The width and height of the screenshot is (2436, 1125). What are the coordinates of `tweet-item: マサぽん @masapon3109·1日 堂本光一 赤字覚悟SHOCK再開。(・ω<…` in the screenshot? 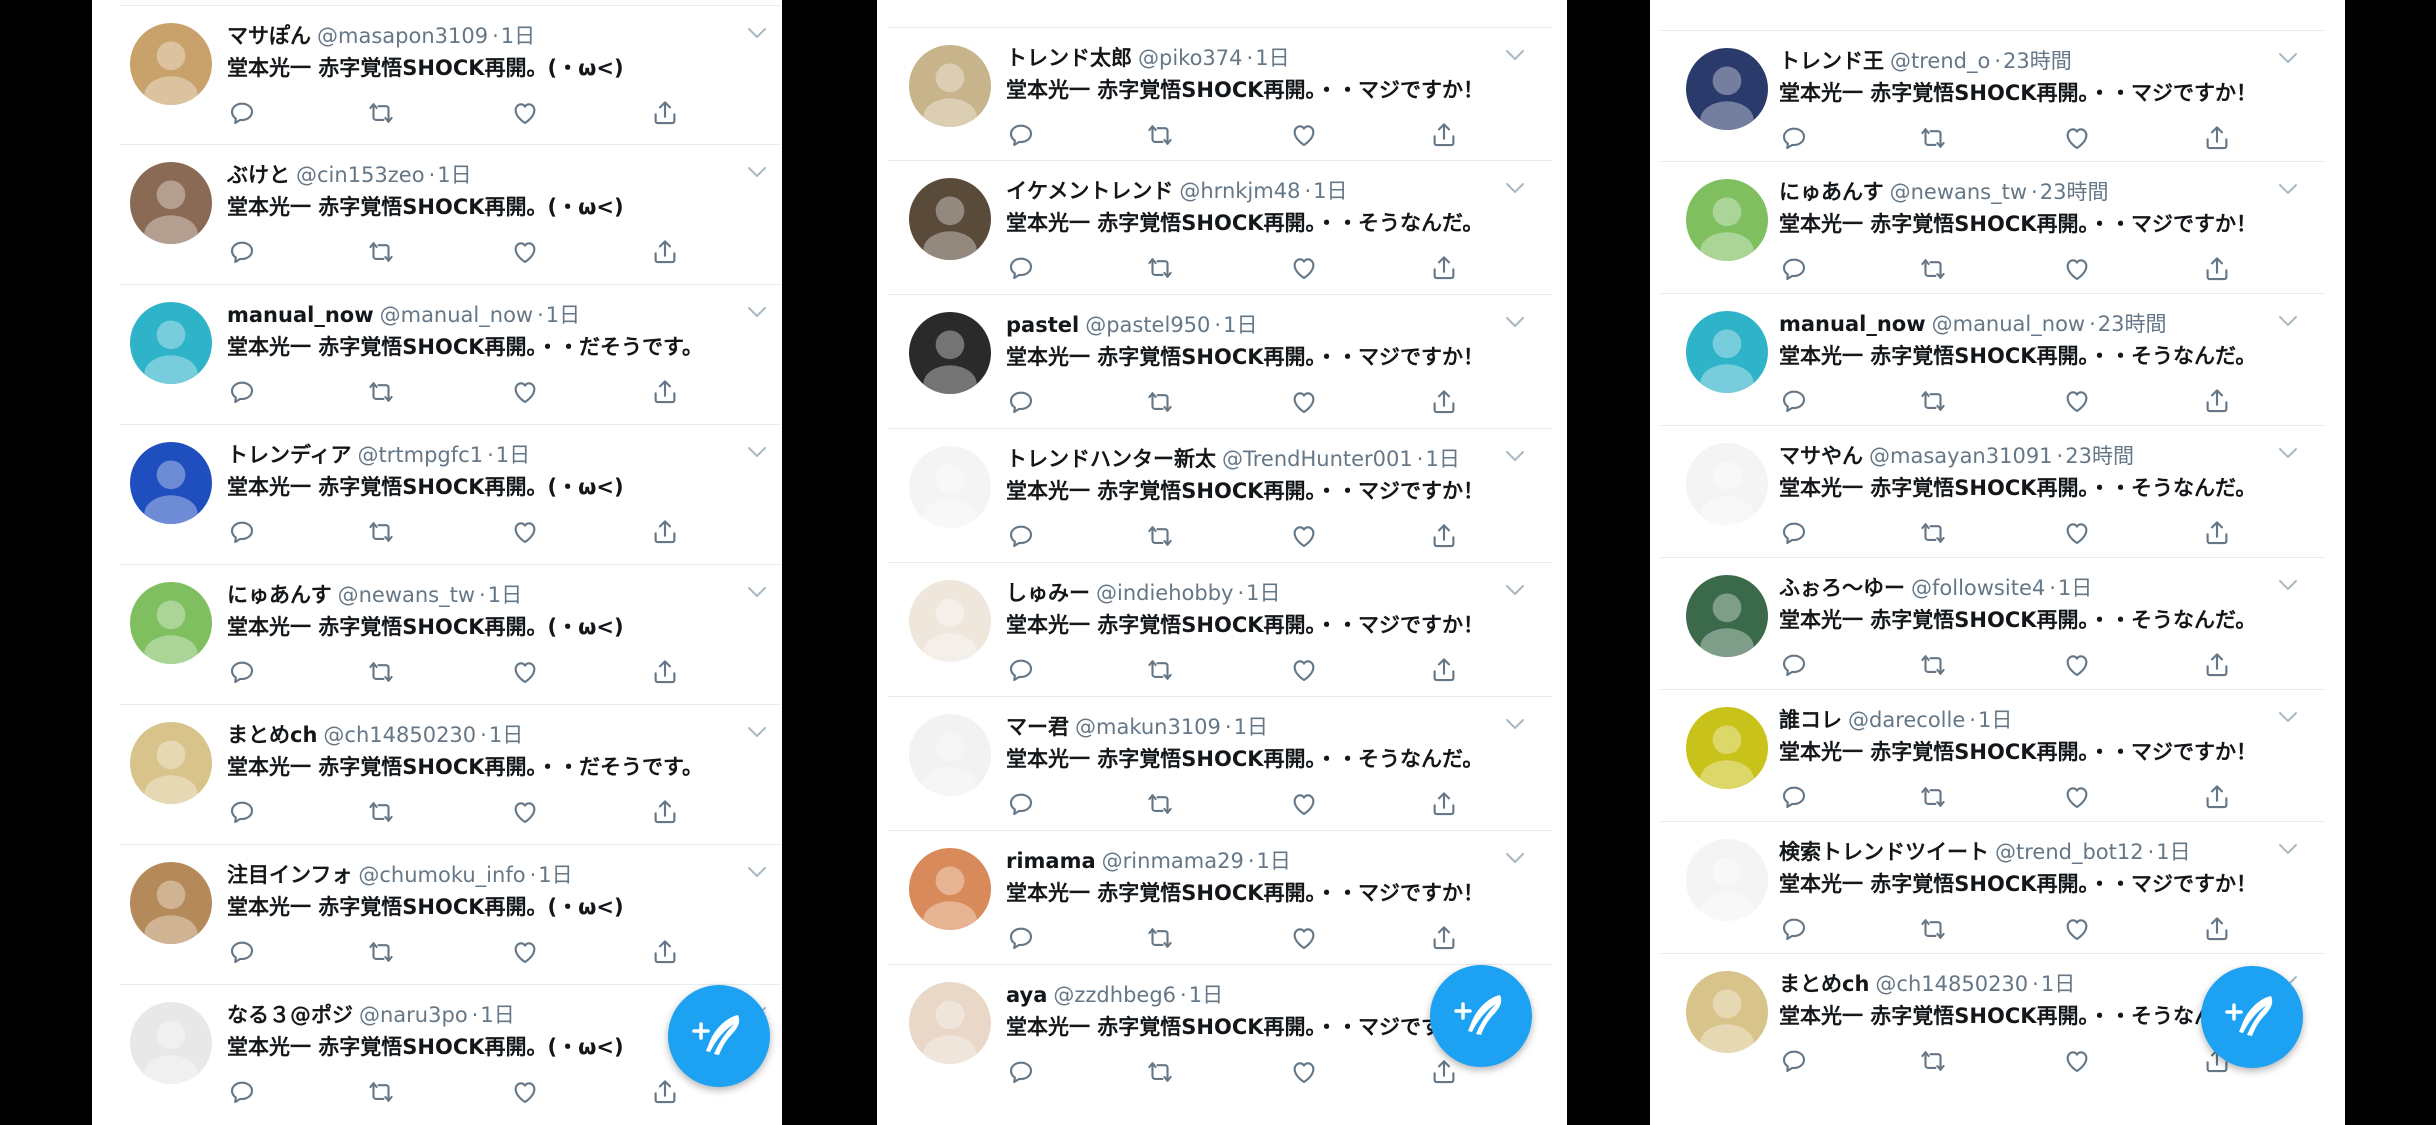 It's located at (450, 75).